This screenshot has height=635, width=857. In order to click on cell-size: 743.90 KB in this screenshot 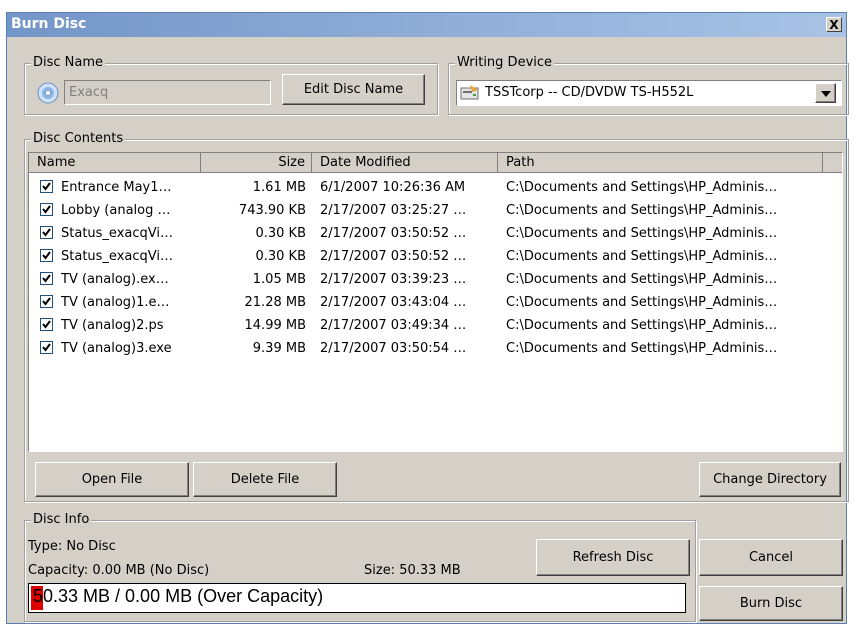, I will do `click(272, 210)`.